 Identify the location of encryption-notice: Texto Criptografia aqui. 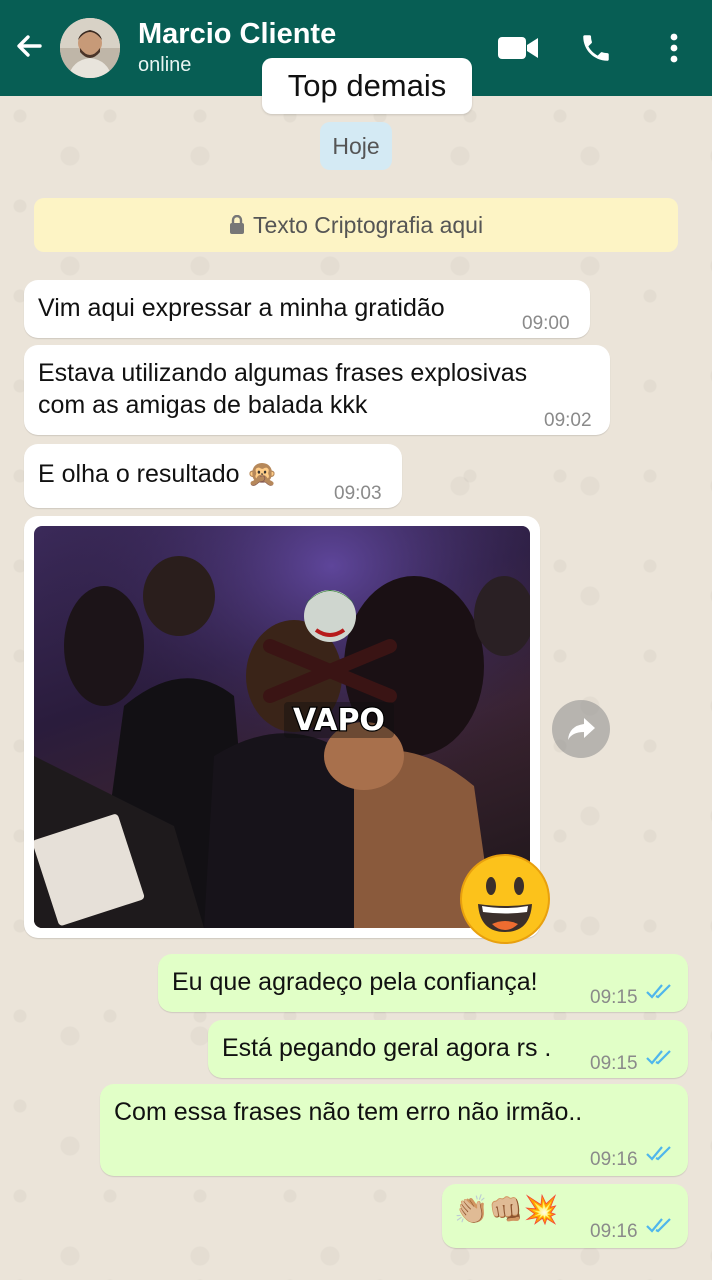
(356, 225).